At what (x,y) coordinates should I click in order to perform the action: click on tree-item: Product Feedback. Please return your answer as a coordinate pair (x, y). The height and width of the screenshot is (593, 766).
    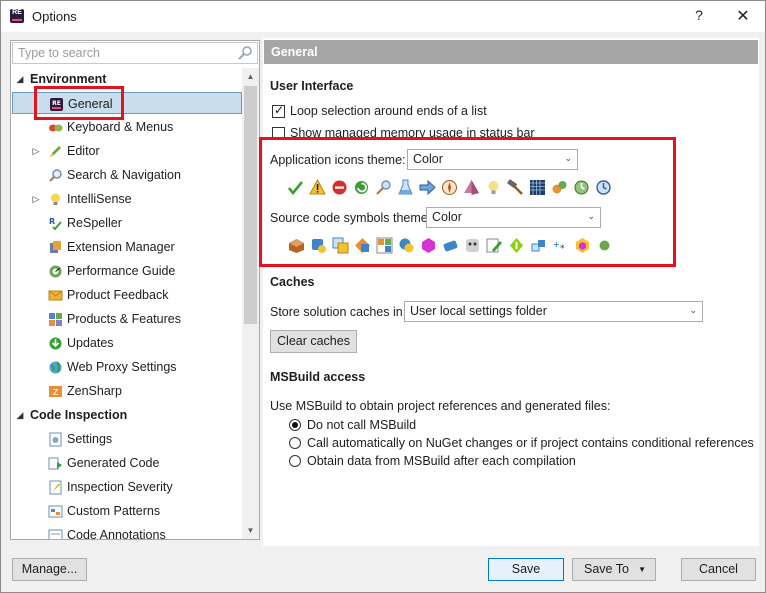
    Looking at the image, I should click on (127, 295).